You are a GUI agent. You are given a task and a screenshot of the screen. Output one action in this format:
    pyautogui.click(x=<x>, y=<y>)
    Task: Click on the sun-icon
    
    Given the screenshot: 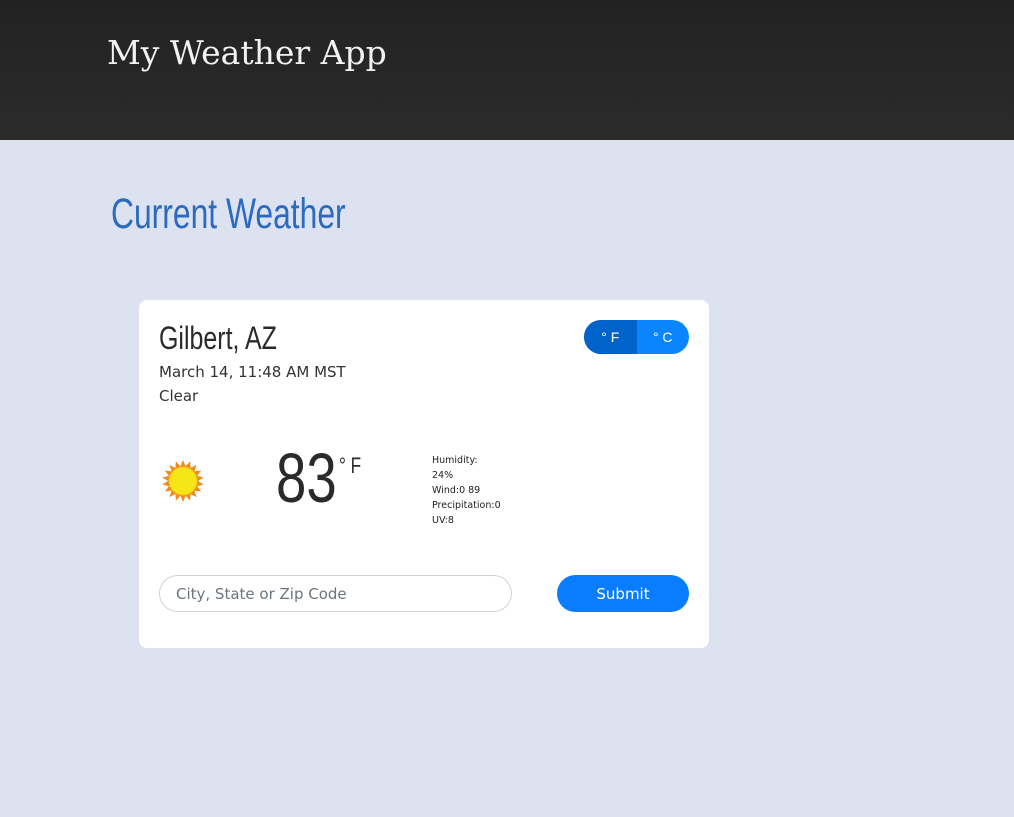 What is the action you would take?
    pyautogui.click(x=183, y=481)
    